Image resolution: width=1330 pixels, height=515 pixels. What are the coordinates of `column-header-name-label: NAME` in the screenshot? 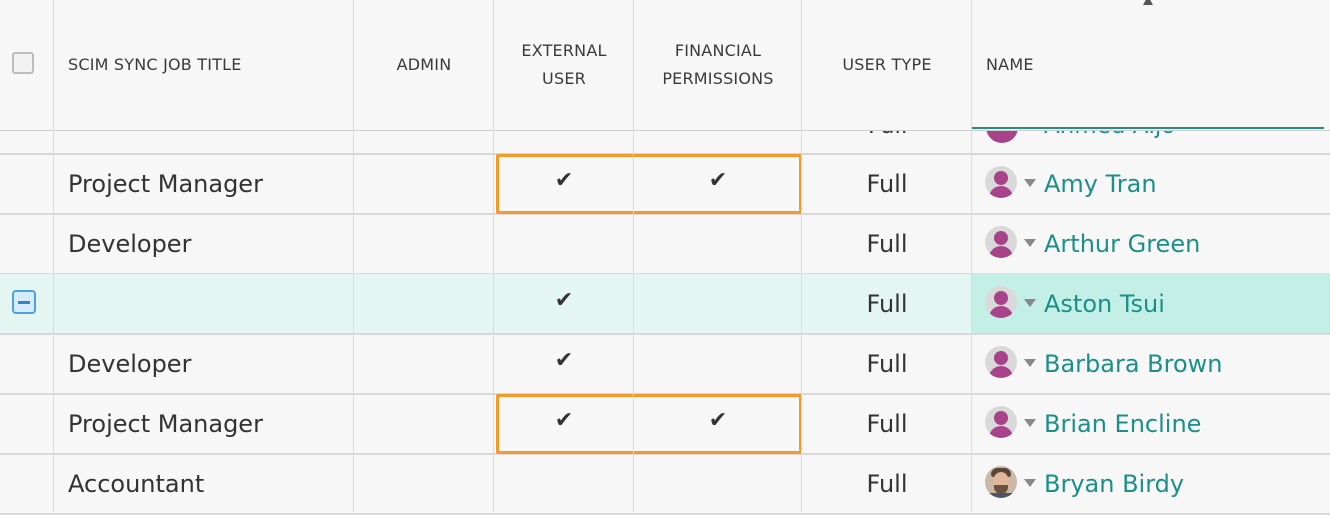 It's located at (1010, 64).